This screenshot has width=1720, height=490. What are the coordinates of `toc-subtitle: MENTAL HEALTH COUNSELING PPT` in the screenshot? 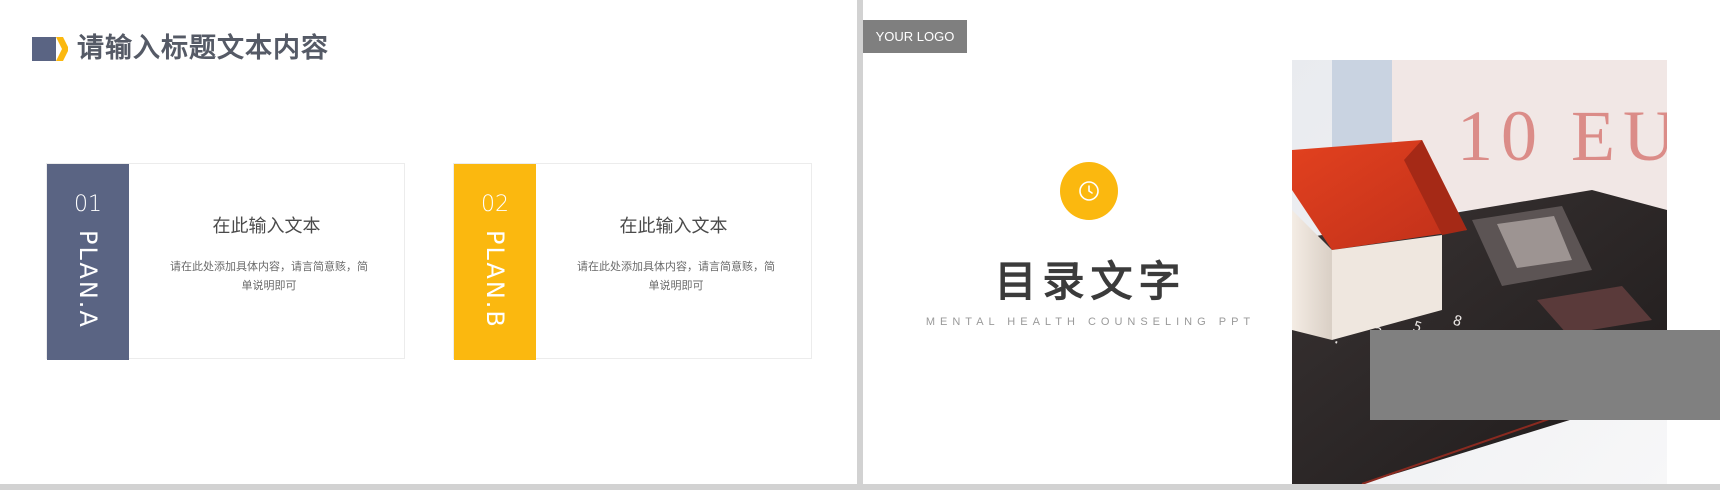 It's located at (1090, 322).